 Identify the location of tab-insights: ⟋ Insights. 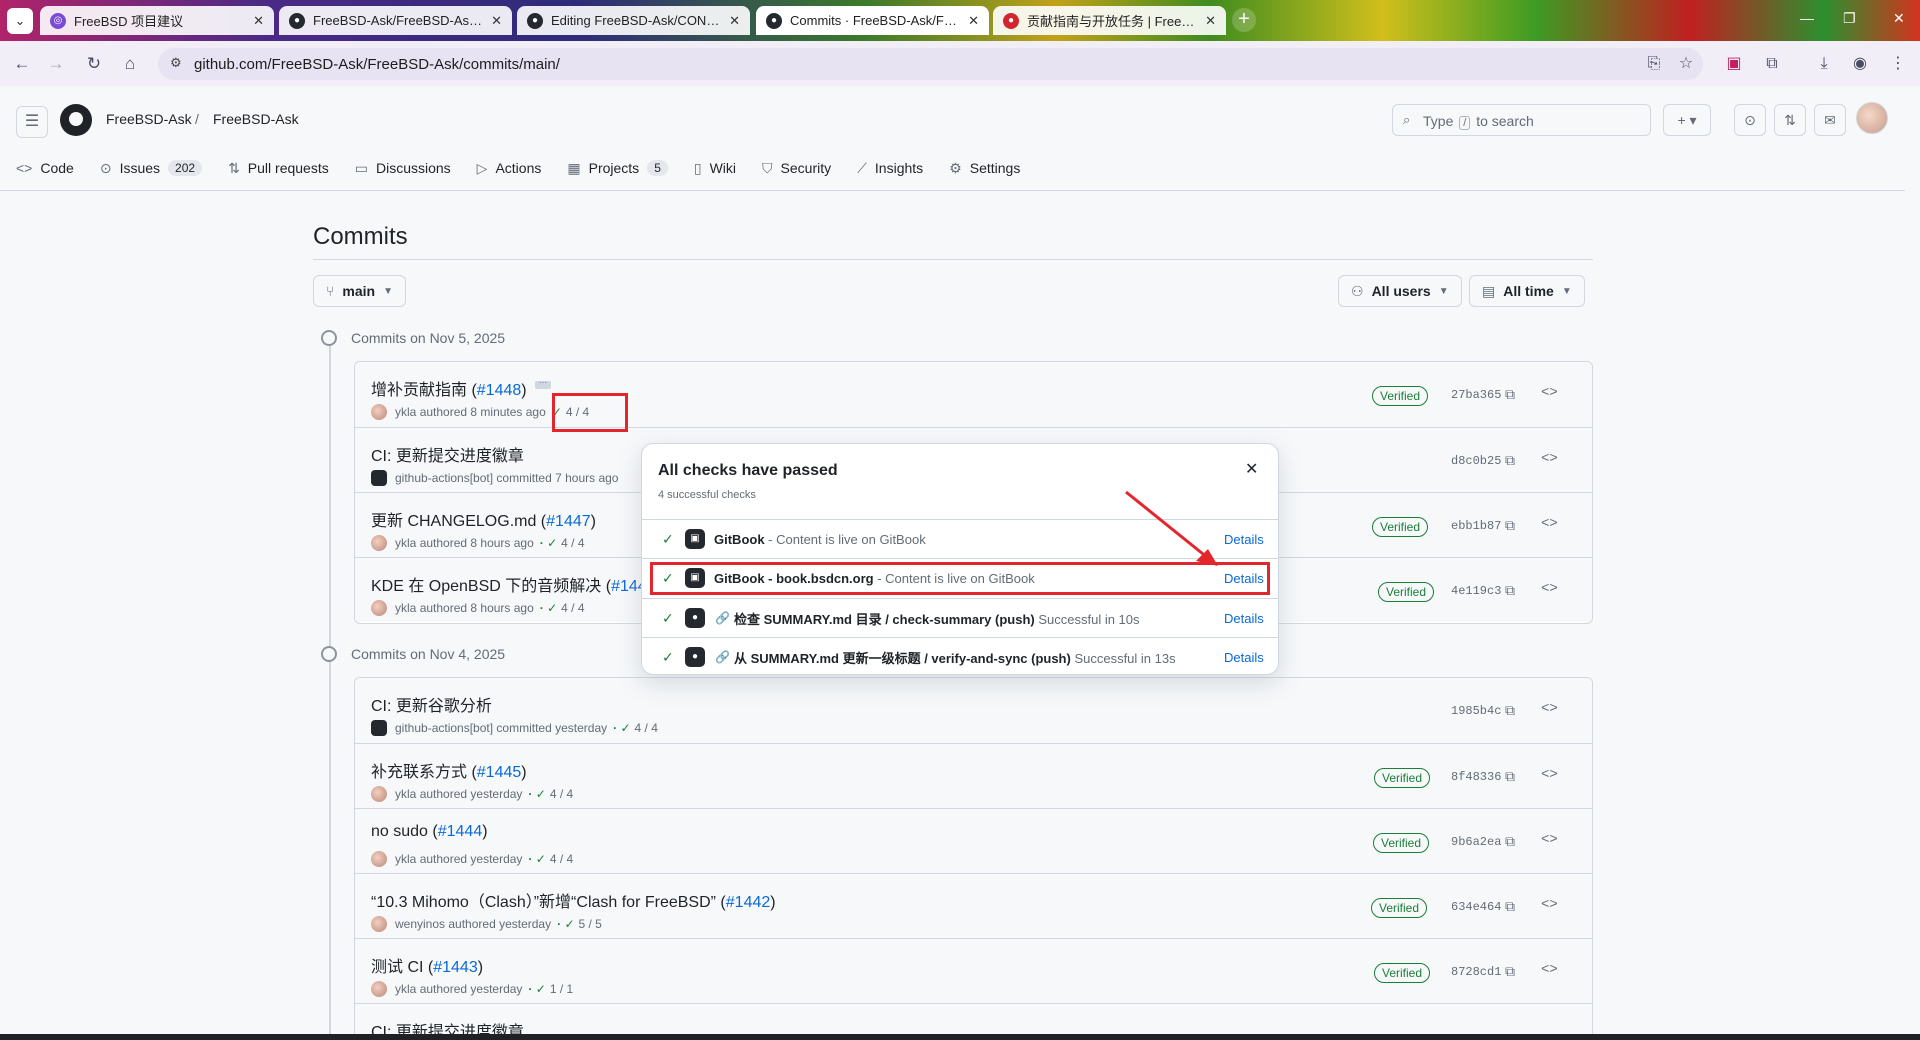
(890, 168).